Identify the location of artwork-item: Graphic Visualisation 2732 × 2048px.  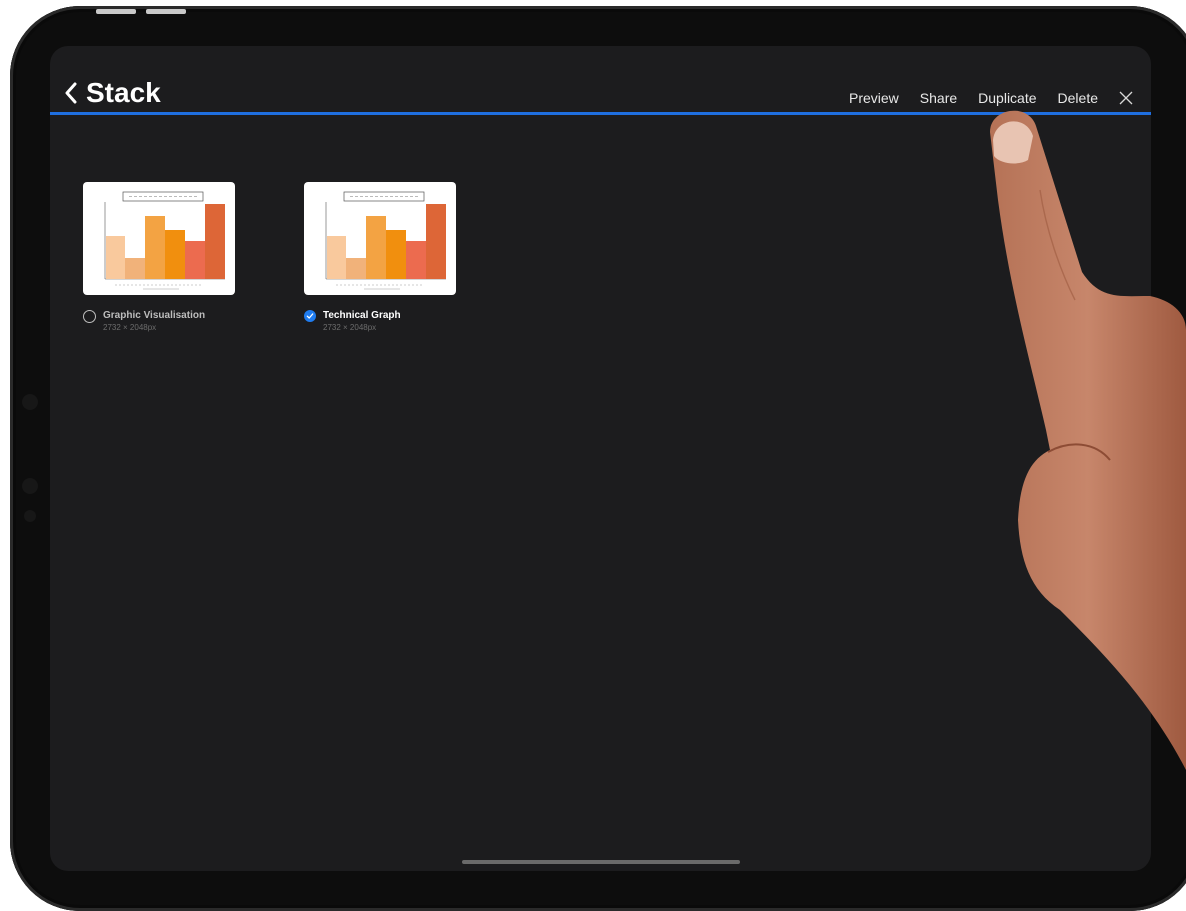
(159, 257).